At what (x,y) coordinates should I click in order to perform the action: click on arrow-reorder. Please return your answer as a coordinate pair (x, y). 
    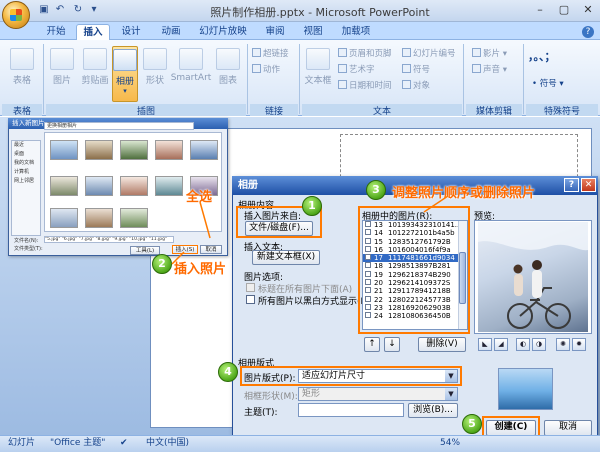
    Looking at the image, I should click on (436, 204).